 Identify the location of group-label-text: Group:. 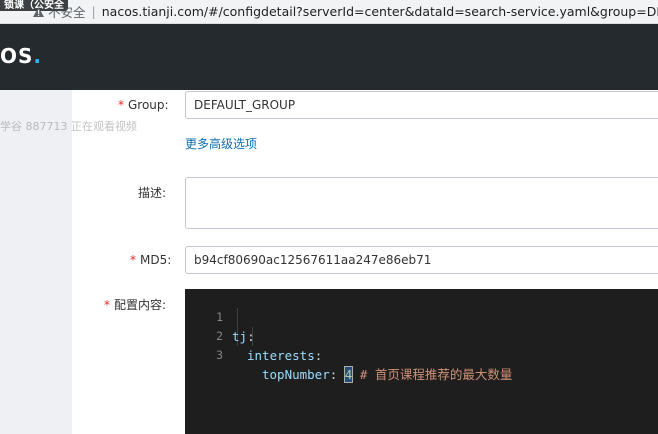
(148, 105).